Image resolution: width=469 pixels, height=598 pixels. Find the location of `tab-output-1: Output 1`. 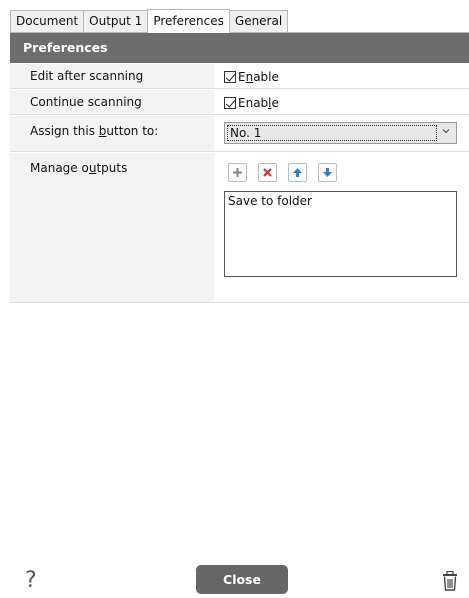

tab-output-1: Output 1 is located at coordinates (116, 21).